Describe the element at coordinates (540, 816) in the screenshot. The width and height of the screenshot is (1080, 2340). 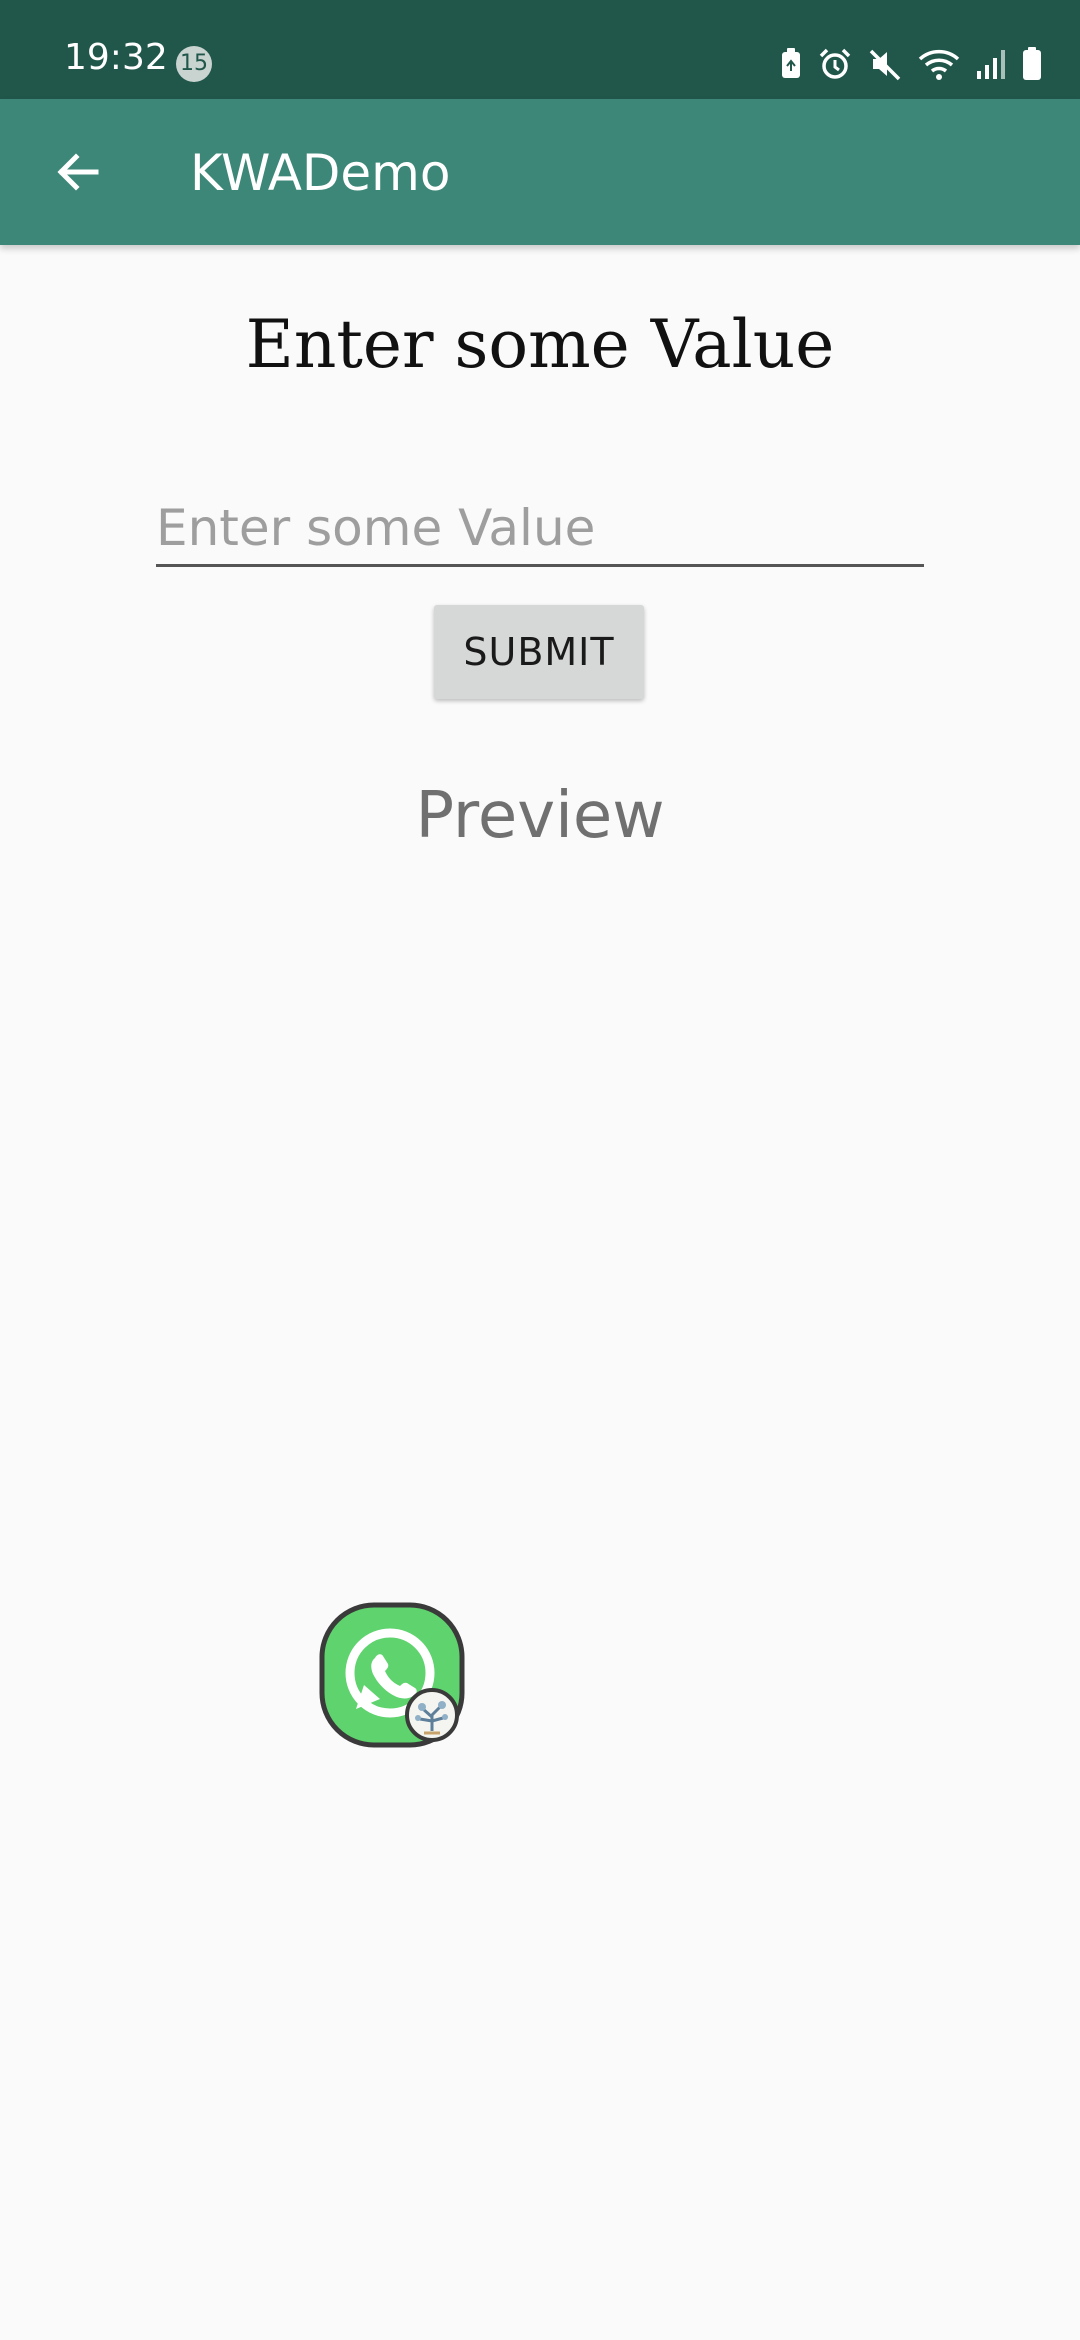
I see `preview-label: Preview` at that location.